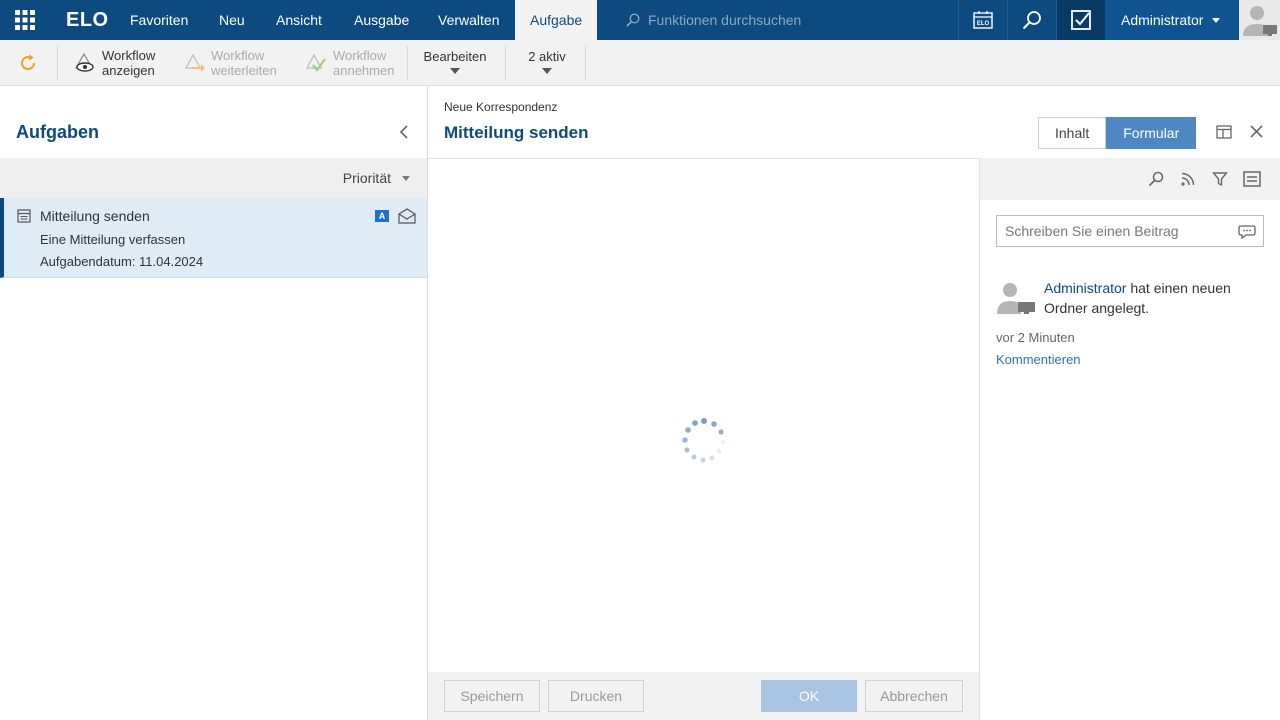 The image size is (1280, 720). What do you see at coordinates (122, 261) in the screenshot?
I see `task-date: Aufgabendatum: 11.04.2024` at bounding box center [122, 261].